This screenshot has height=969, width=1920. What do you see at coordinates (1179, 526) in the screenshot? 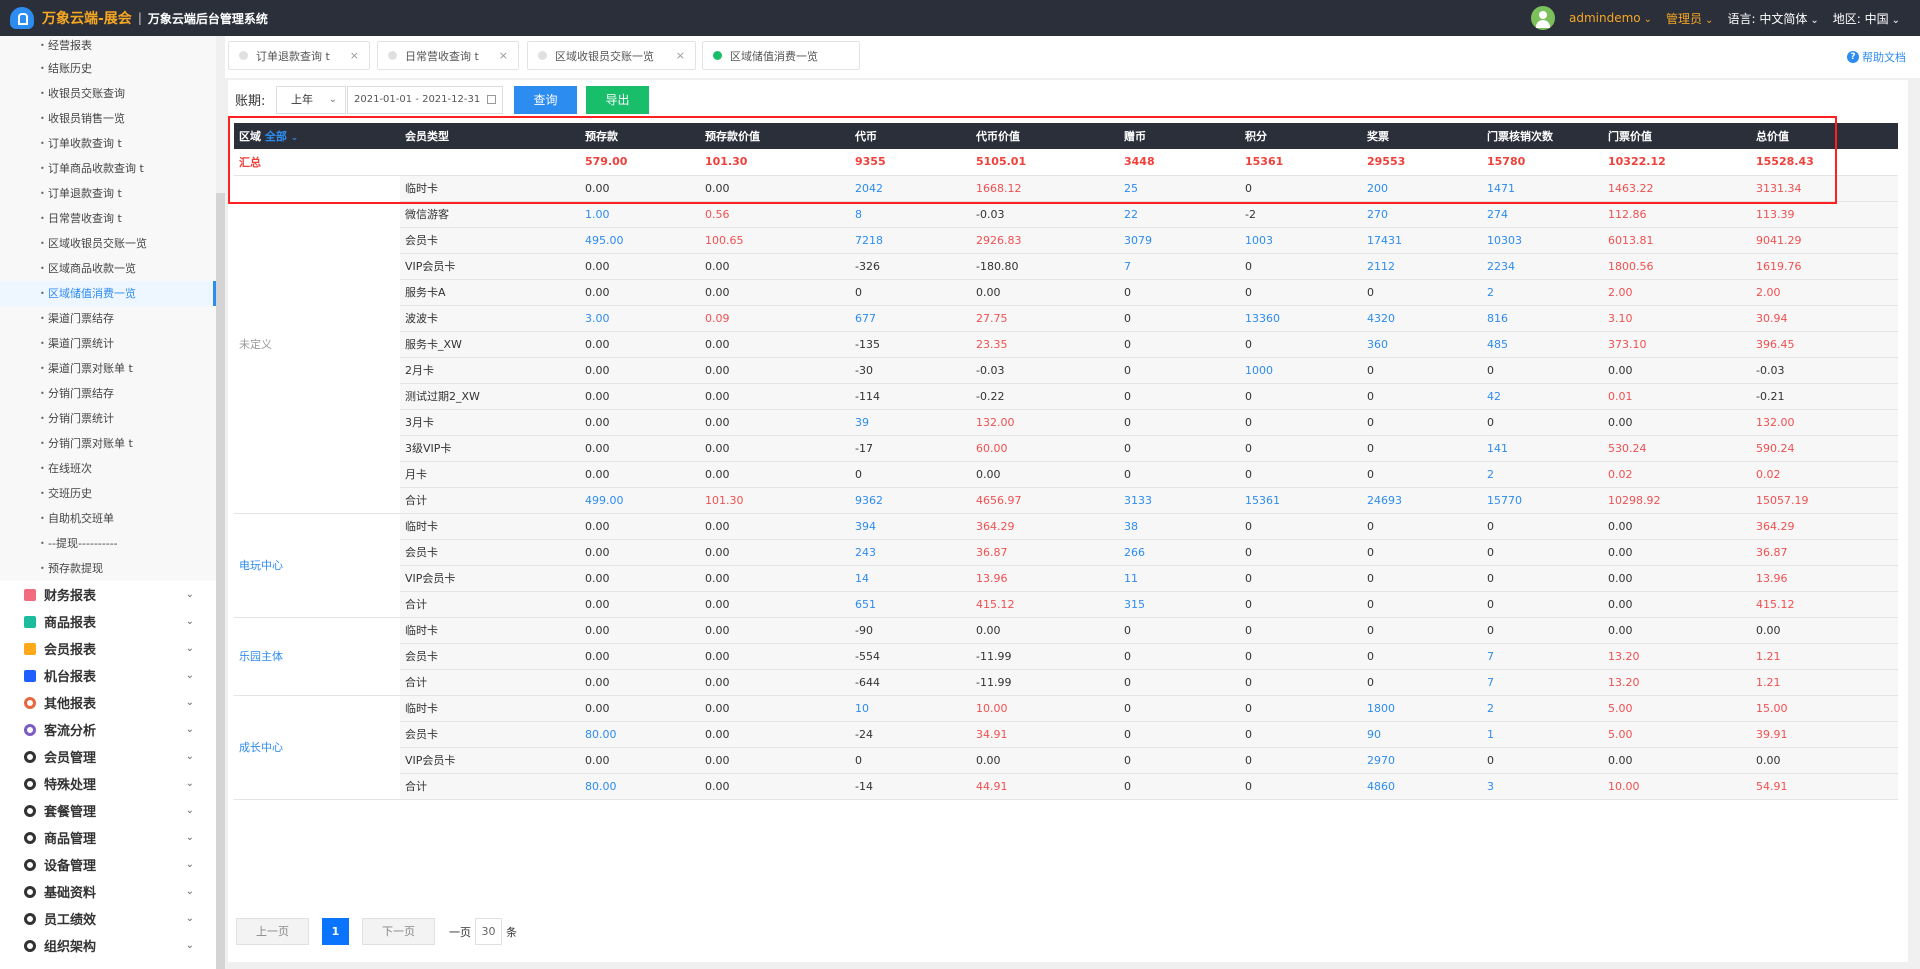
I see `value-cell: 38` at bounding box center [1179, 526].